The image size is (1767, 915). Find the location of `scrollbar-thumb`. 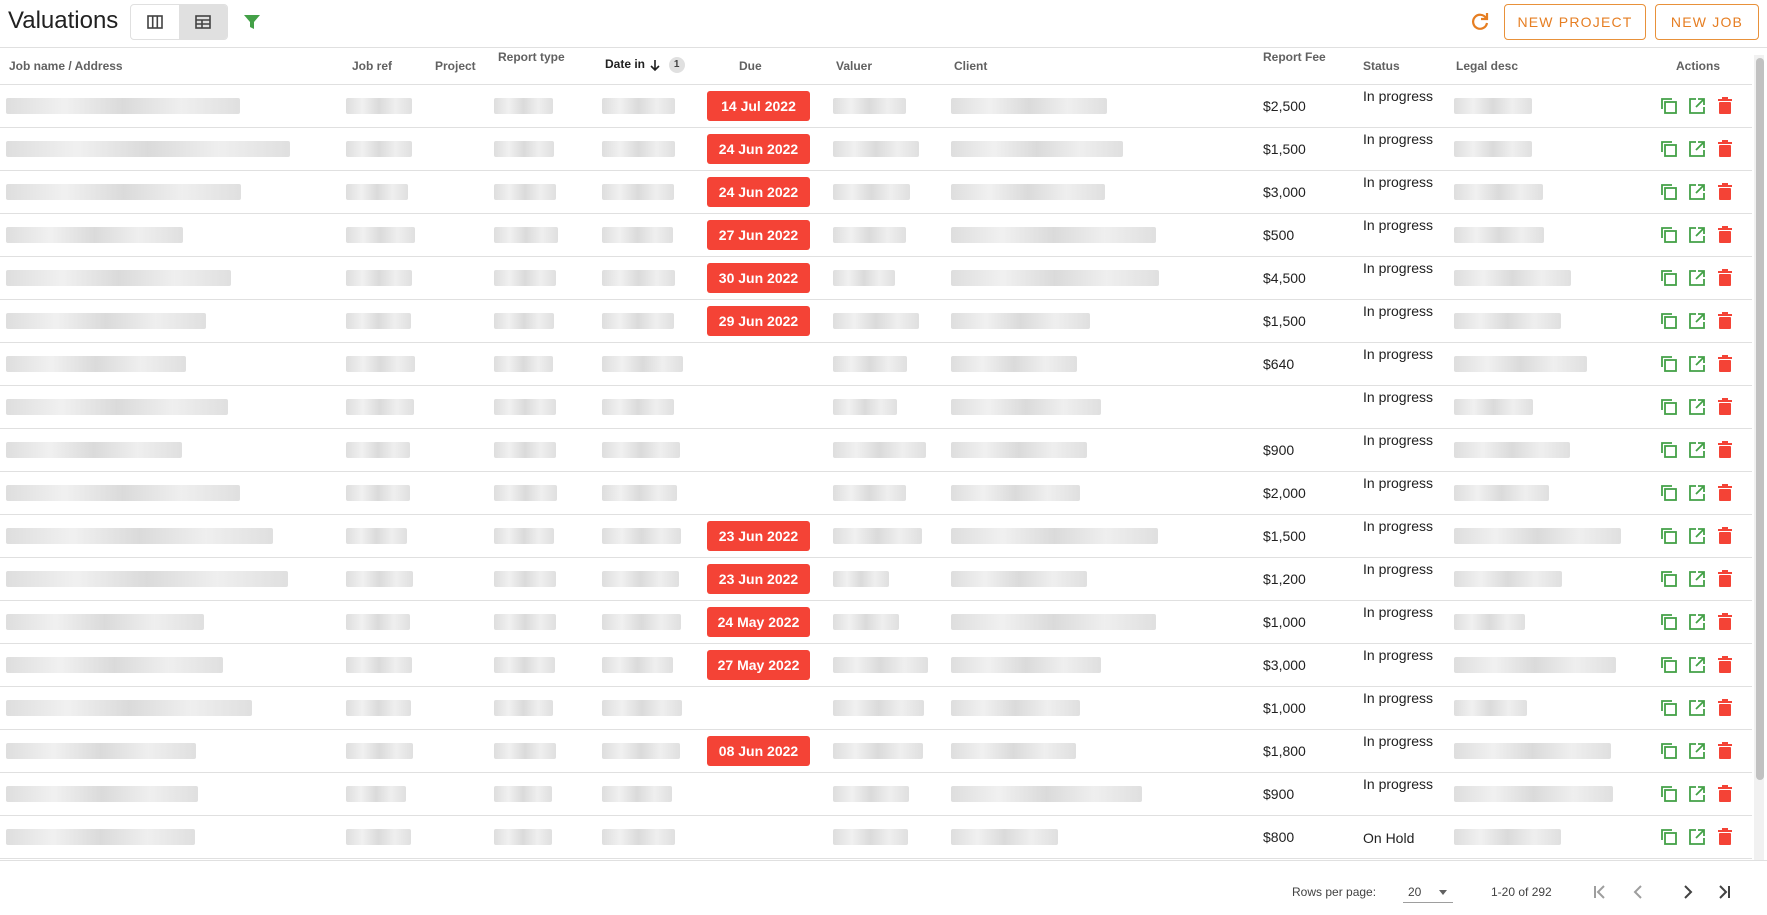

scrollbar-thumb is located at coordinates (1760, 419).